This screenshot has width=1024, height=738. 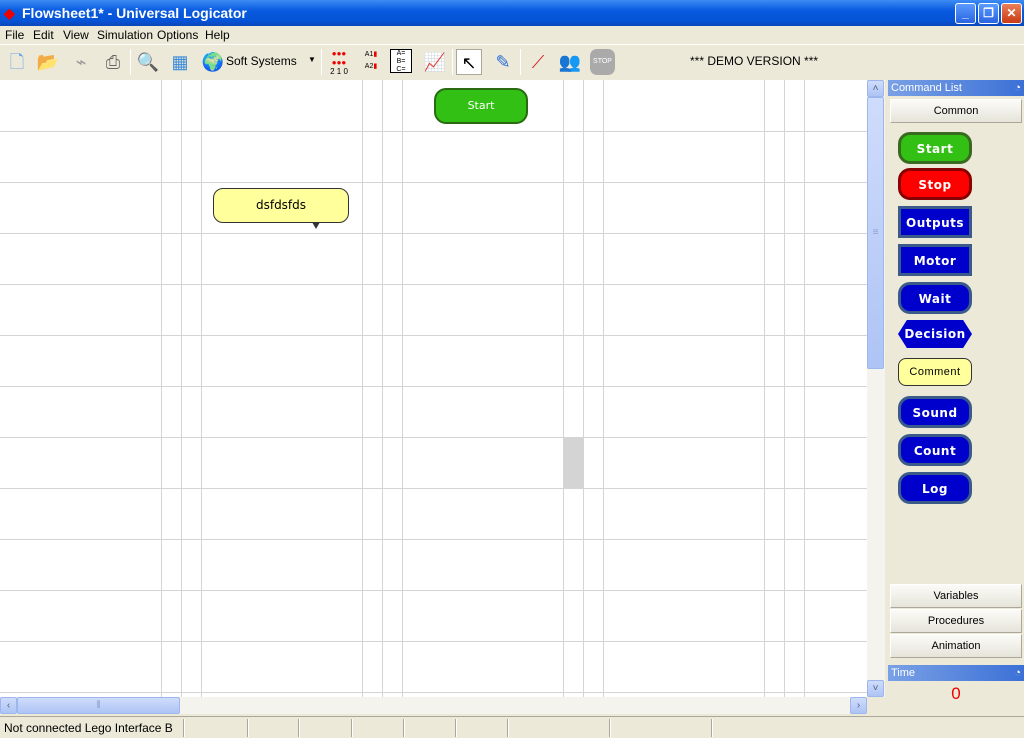 What do you see at coordinates (433, 705) in the screenshot?
I see `horizontal-scrollbar: ‹ ⦀ ›` at bounding box center [433, 705].